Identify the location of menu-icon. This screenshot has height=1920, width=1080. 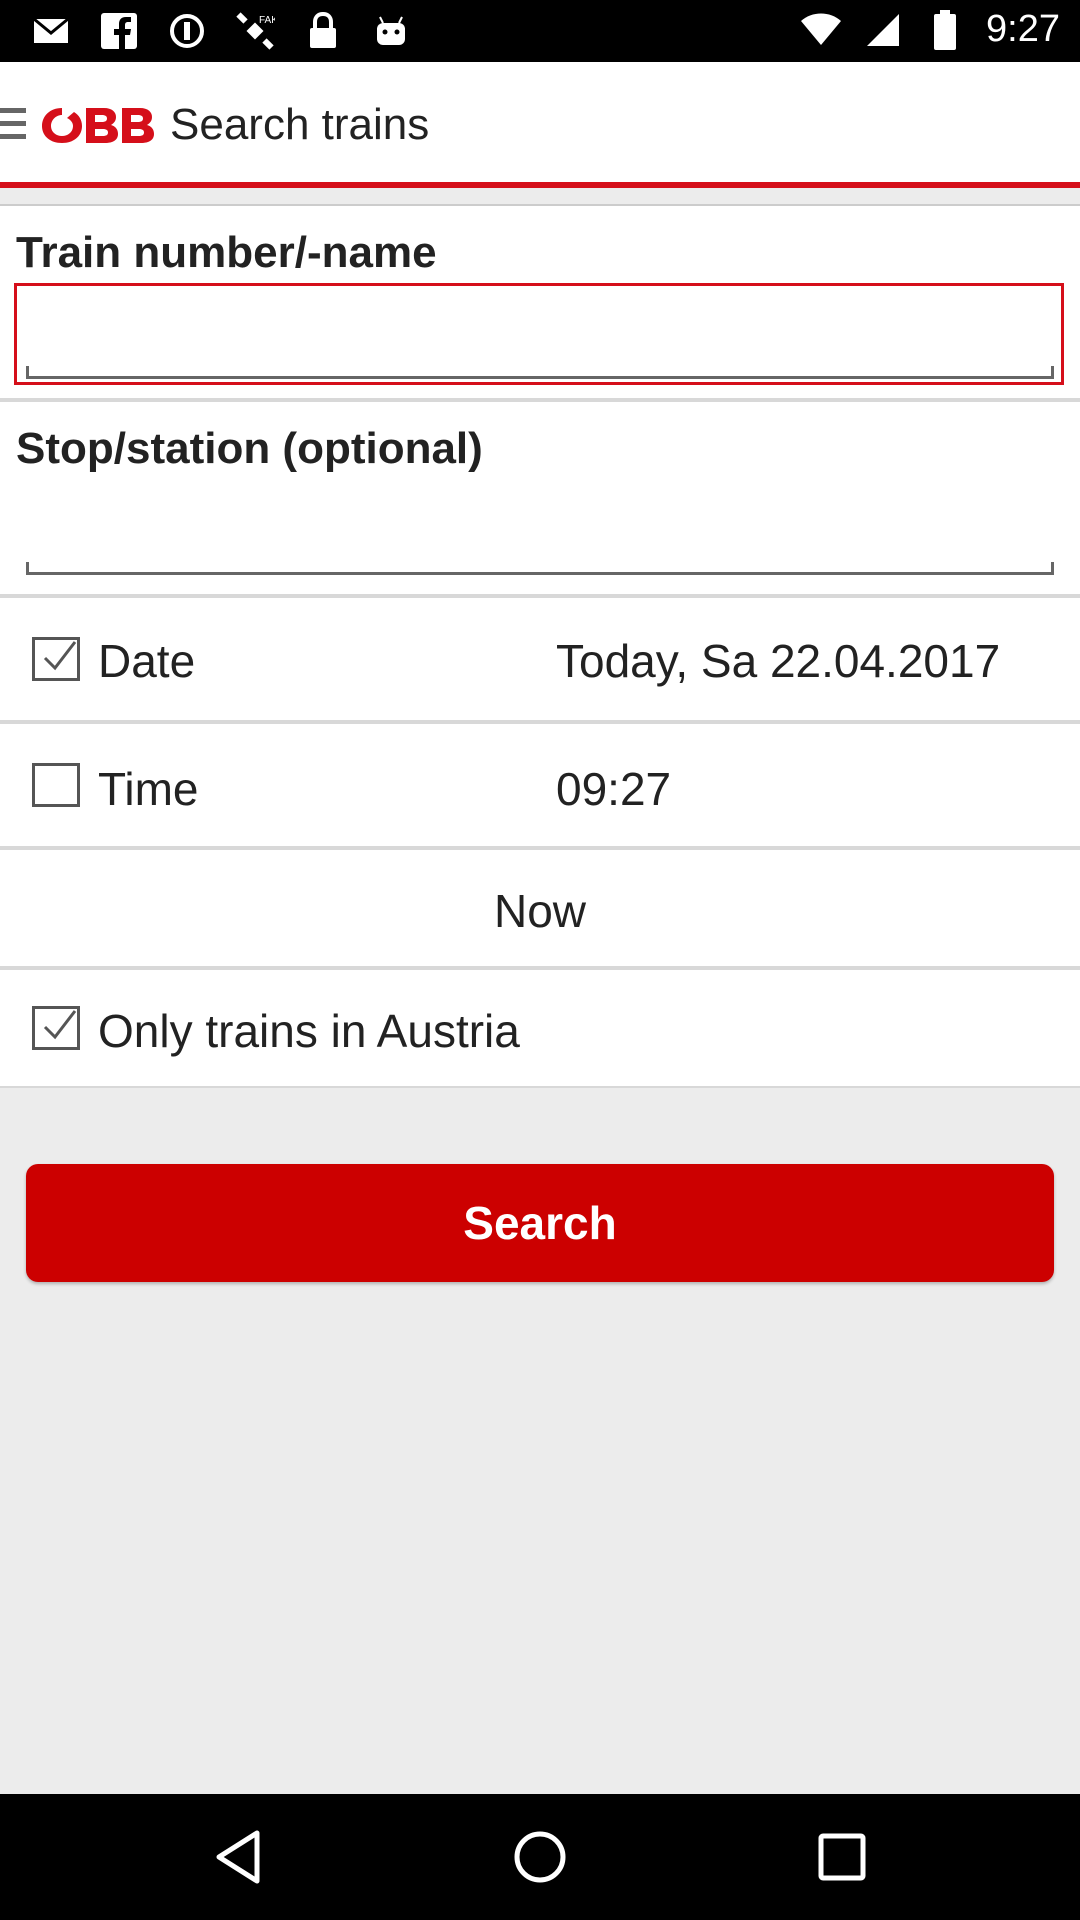
(13, 126).